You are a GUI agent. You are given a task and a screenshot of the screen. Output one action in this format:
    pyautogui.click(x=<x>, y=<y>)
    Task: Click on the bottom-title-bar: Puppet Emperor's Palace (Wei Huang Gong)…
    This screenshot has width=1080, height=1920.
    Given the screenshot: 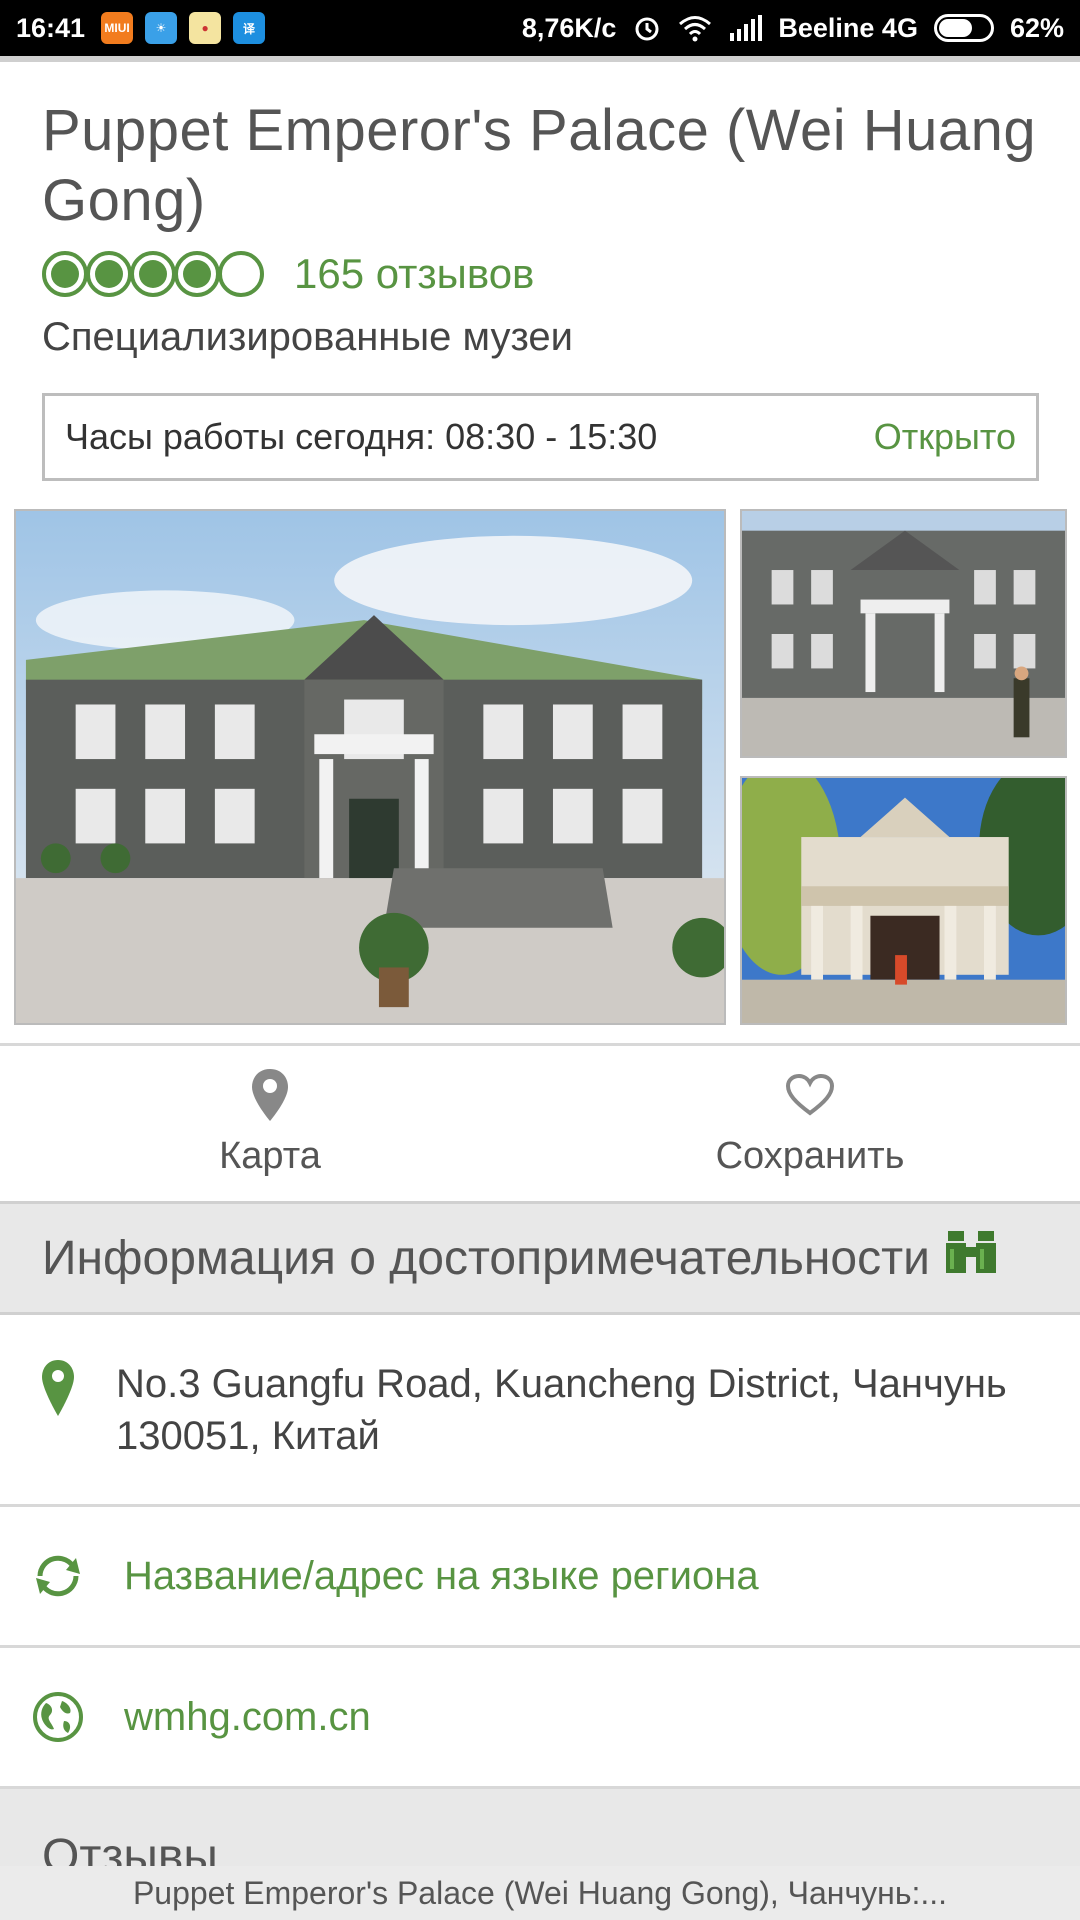 What is the action you would take?
    pyautogui.click(x=540, y=1893)
    